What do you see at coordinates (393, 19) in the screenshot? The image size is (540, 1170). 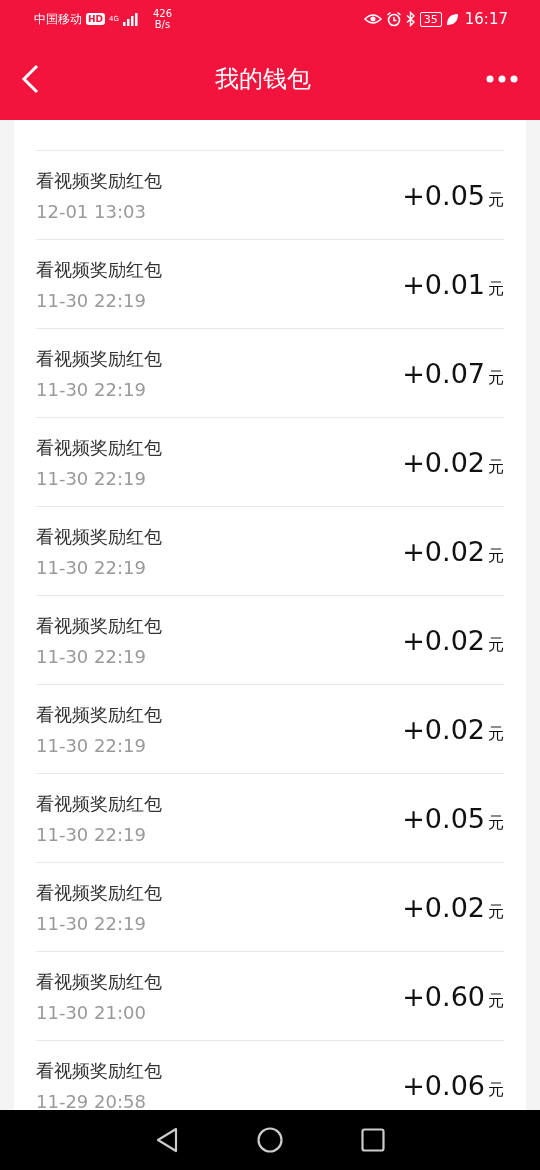 I see `alarm-icon` at bounding box center [393, 19].